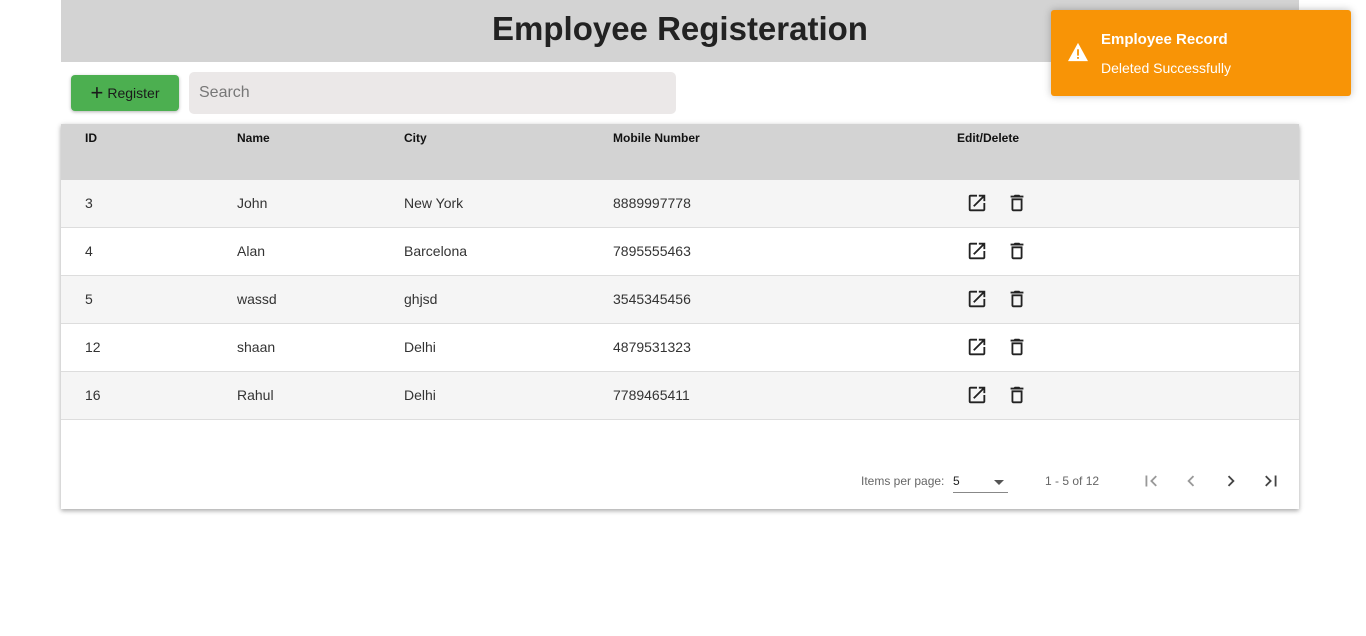  I want to click on column-header-id: ID, so click(91, 138).